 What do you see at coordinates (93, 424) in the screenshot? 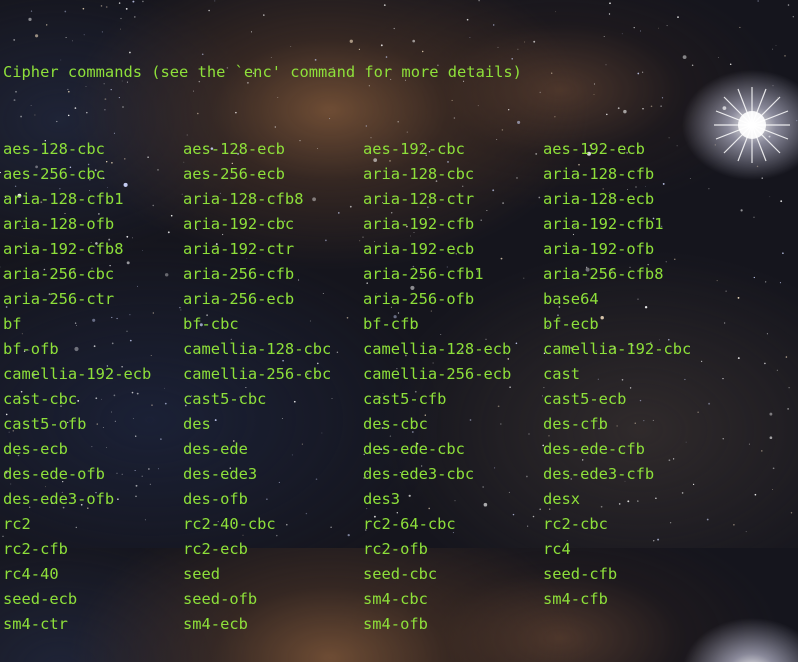
I see `cipher-command-item: cast5-ofb` at bounding box center [93, 424].